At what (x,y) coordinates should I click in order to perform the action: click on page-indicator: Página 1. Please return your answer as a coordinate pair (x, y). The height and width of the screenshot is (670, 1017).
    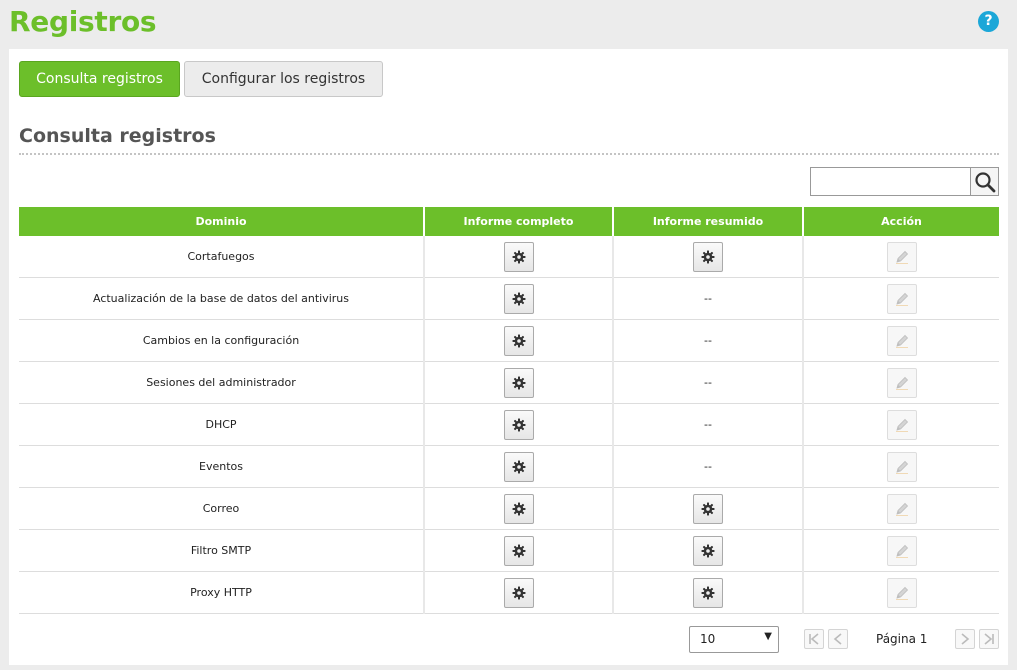
    Looking at the image, I should click on (902, 639).